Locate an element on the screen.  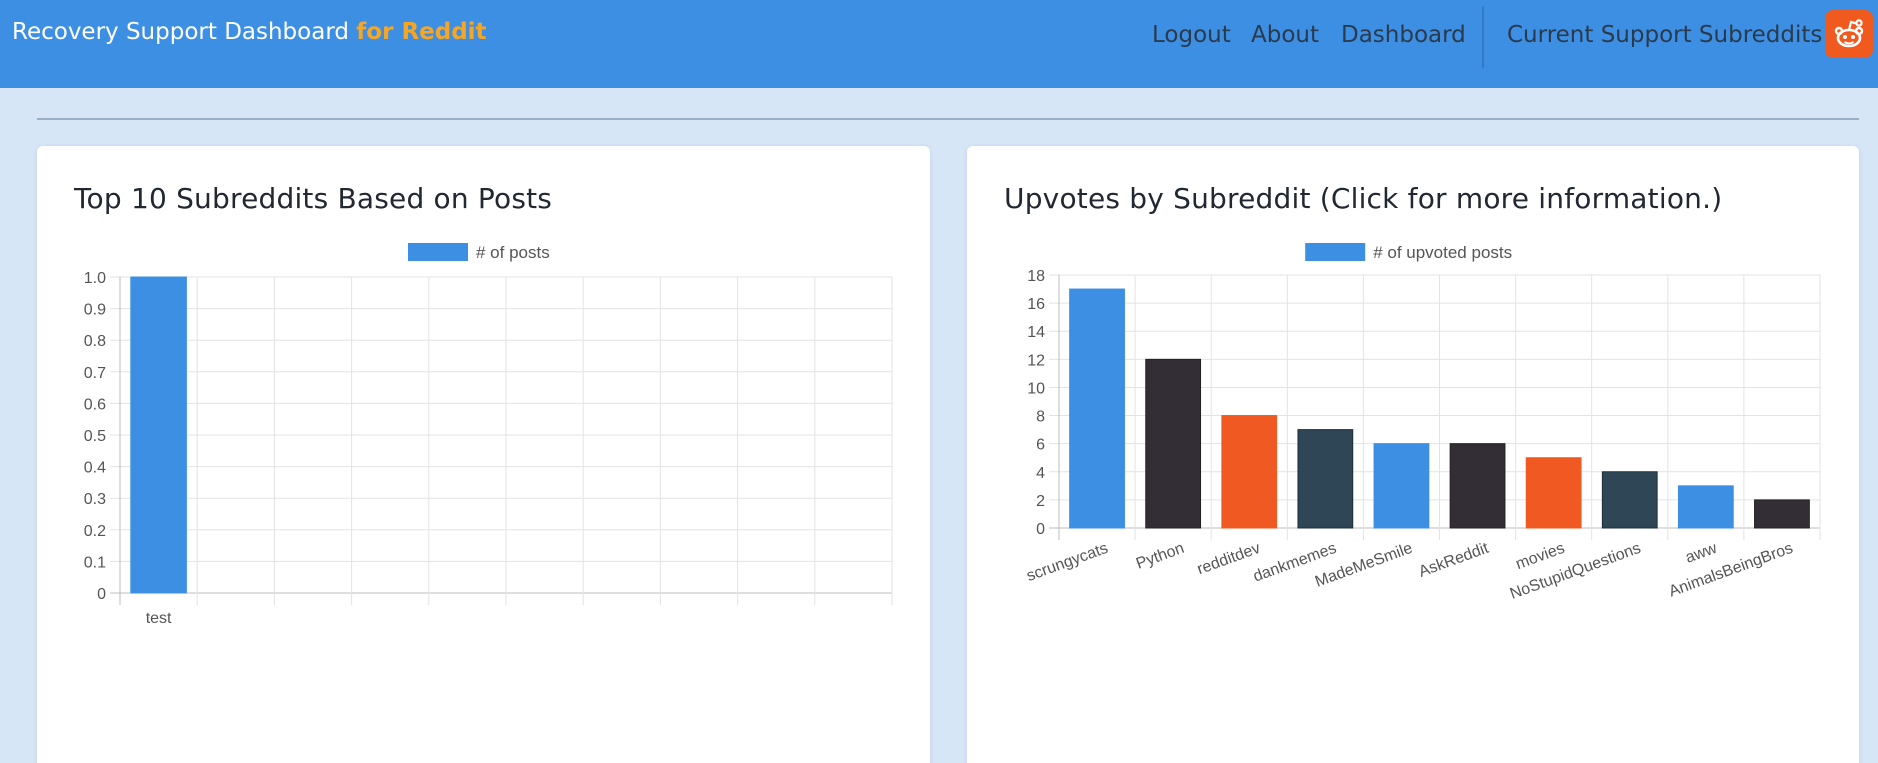
bar-test is located at coordinates (158, 435).